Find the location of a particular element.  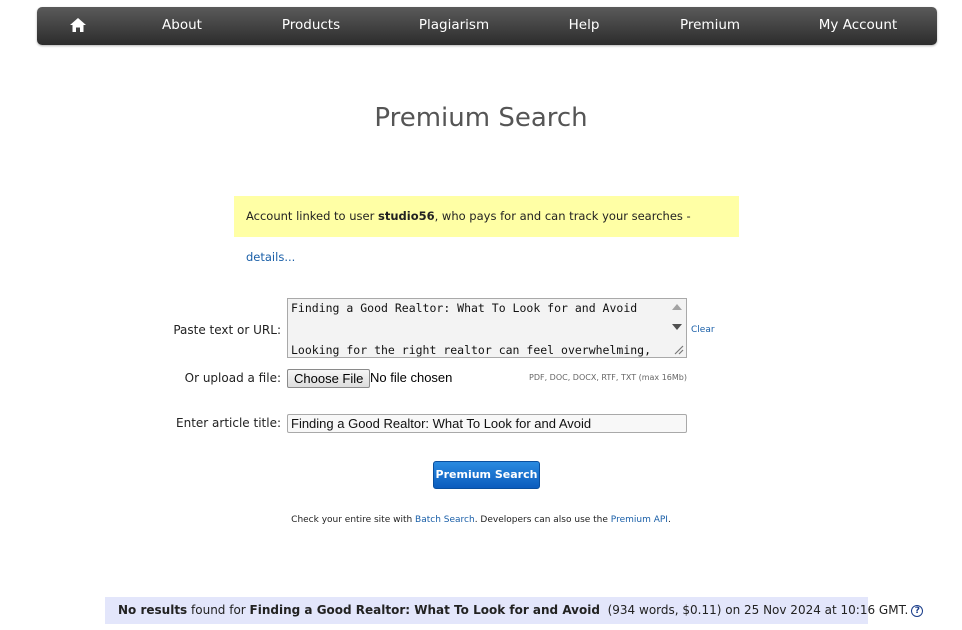

no-file-chosen: No file chosen is located at coordinates (411, 377).